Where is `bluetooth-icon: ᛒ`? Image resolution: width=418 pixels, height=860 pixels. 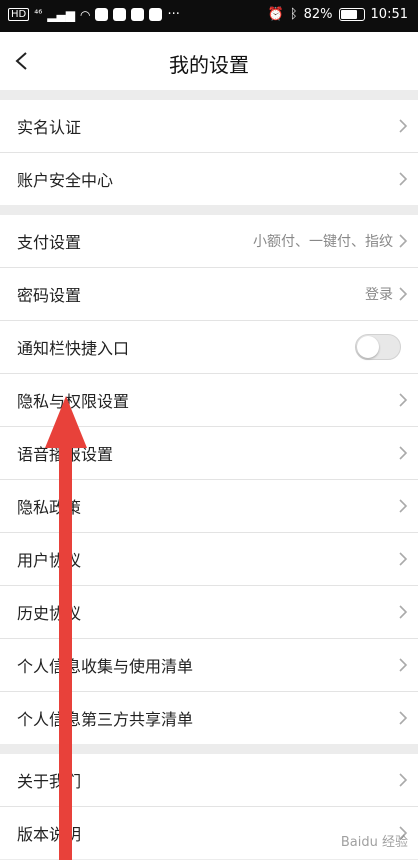
bluetooth-icon: ᛒ is located at coordinates (293, 14).